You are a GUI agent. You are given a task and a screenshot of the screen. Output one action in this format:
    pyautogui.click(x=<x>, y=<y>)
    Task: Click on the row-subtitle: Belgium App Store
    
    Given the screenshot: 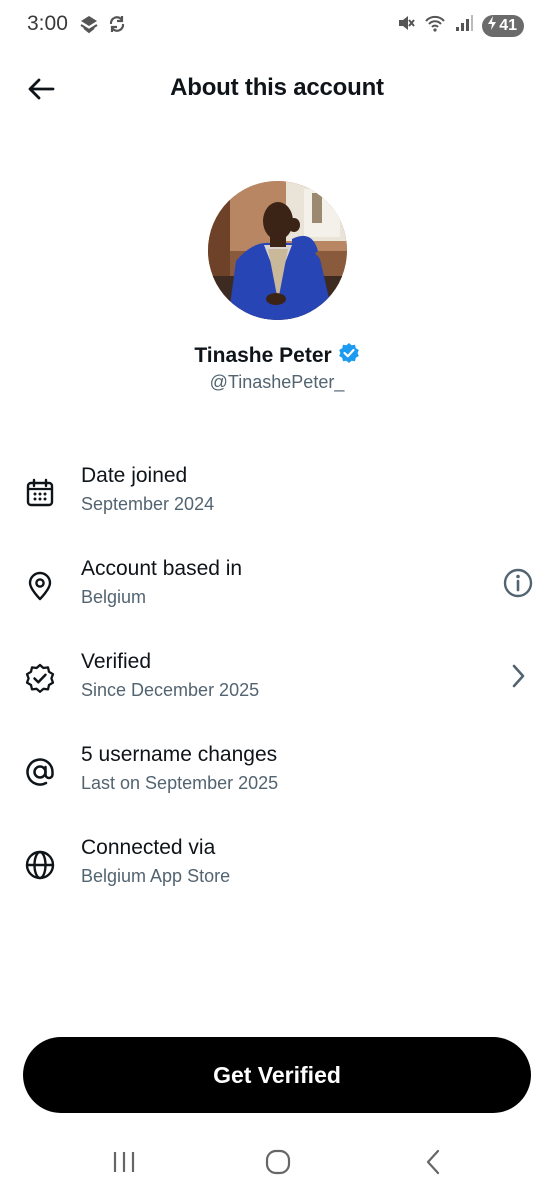 What is the action you would take?
    pyautogui.click(x=156, y=876)
    